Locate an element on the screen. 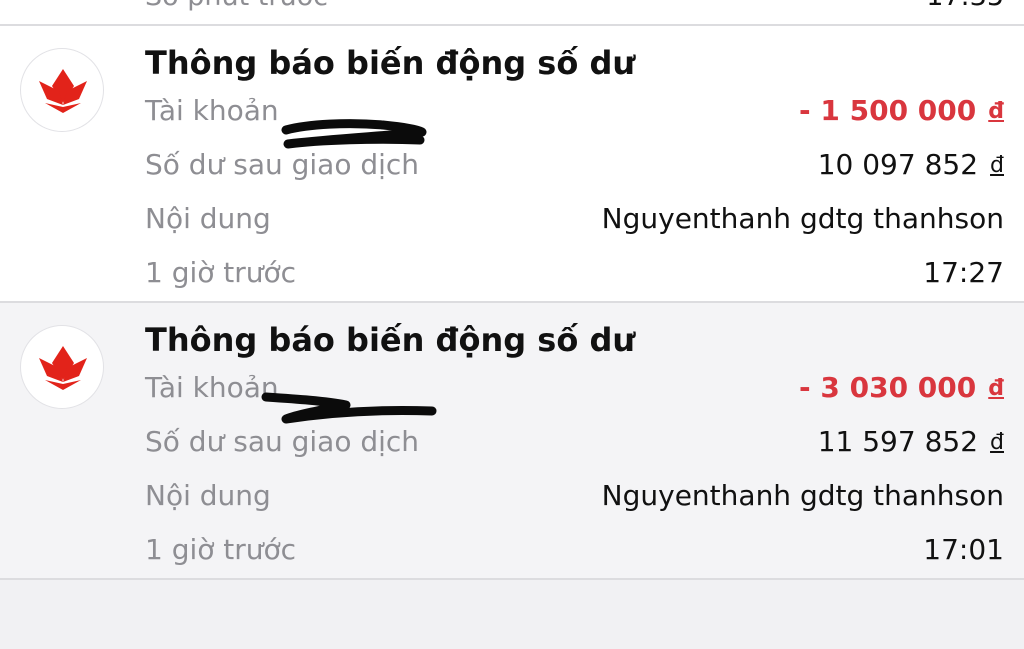  notification-time: 17:35 is located at coordinates (965, 6).